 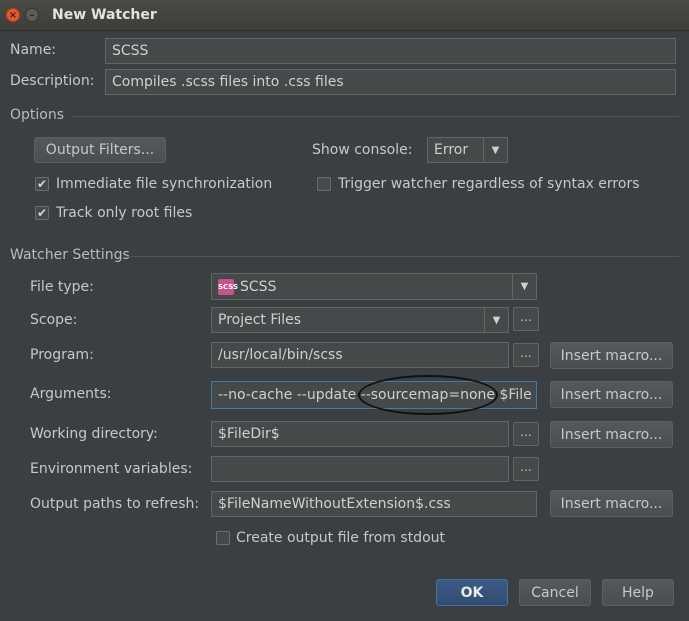 What do you see at coordinates (223, 538) in the screenshot?
I see `create-output-checkbox` at bounding box center [223, 538].